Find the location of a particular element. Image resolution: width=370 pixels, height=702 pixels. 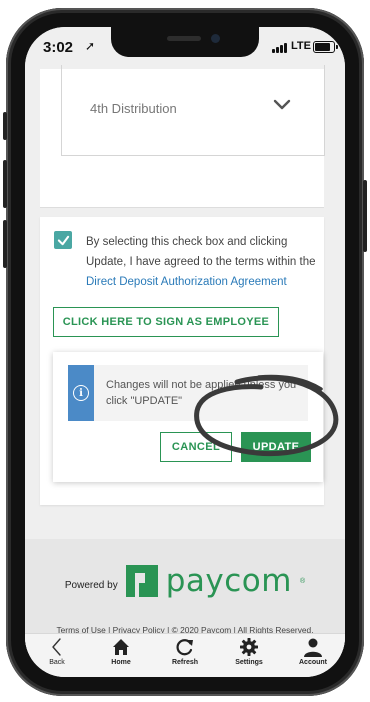

signal-icon is located at coordinates (279, 47).